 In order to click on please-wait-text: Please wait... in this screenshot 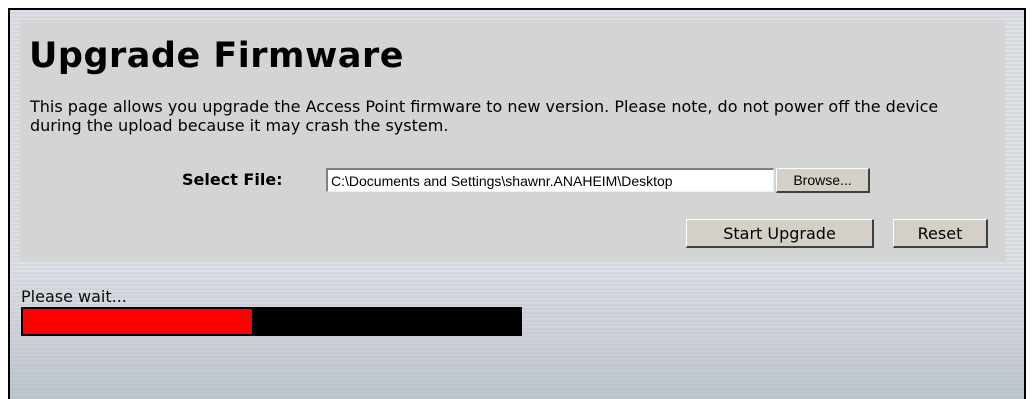, I will do `click(74, 296)`.